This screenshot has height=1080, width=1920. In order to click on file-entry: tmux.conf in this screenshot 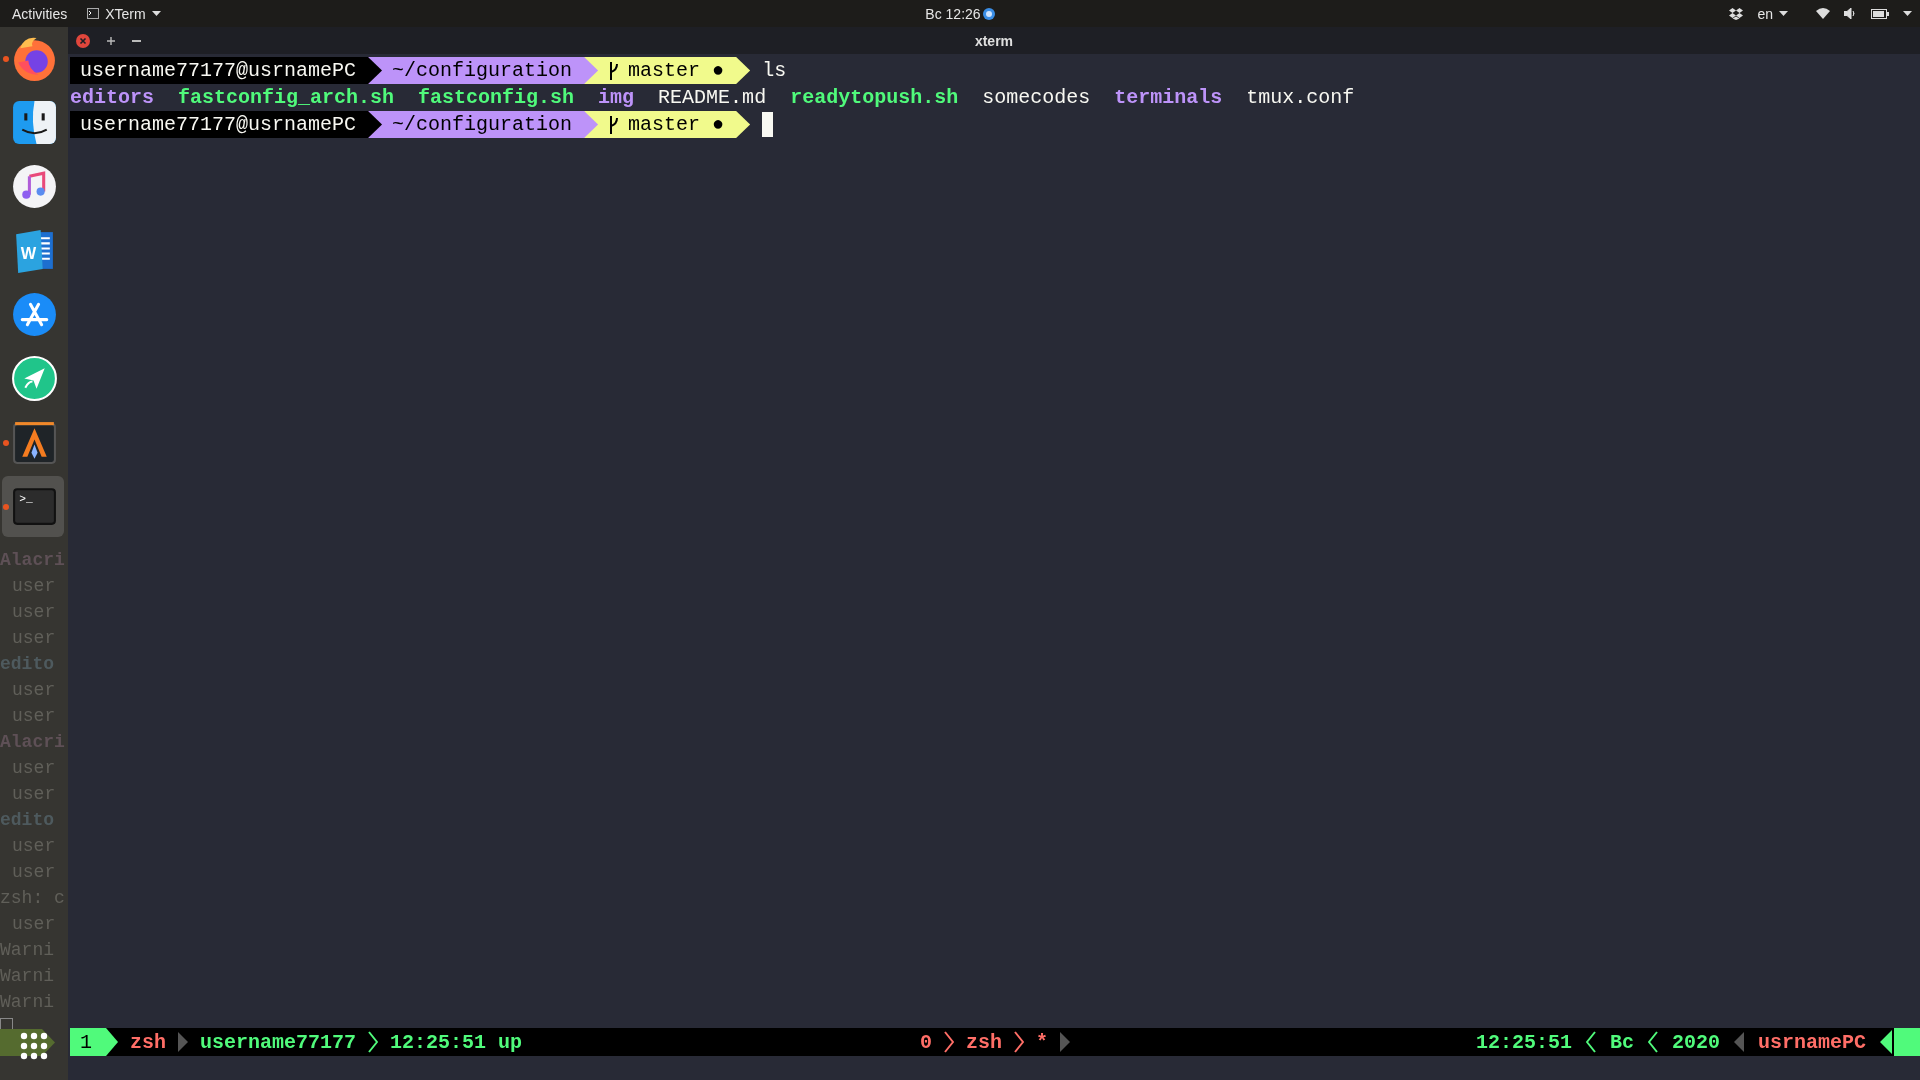, I will do `click(1300, 97)`.